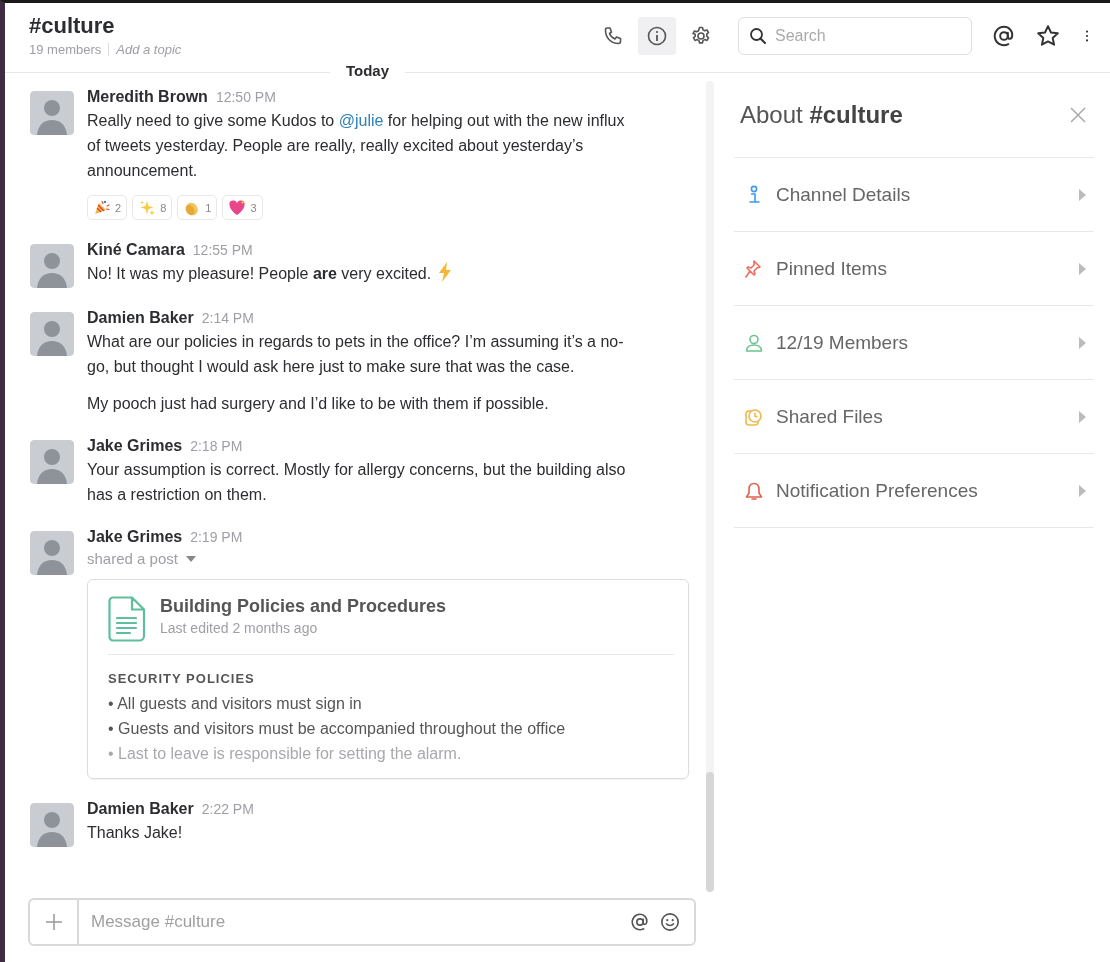 This screenshot has width=1110, height=962. I want to click on info-button, so click(657, 36).